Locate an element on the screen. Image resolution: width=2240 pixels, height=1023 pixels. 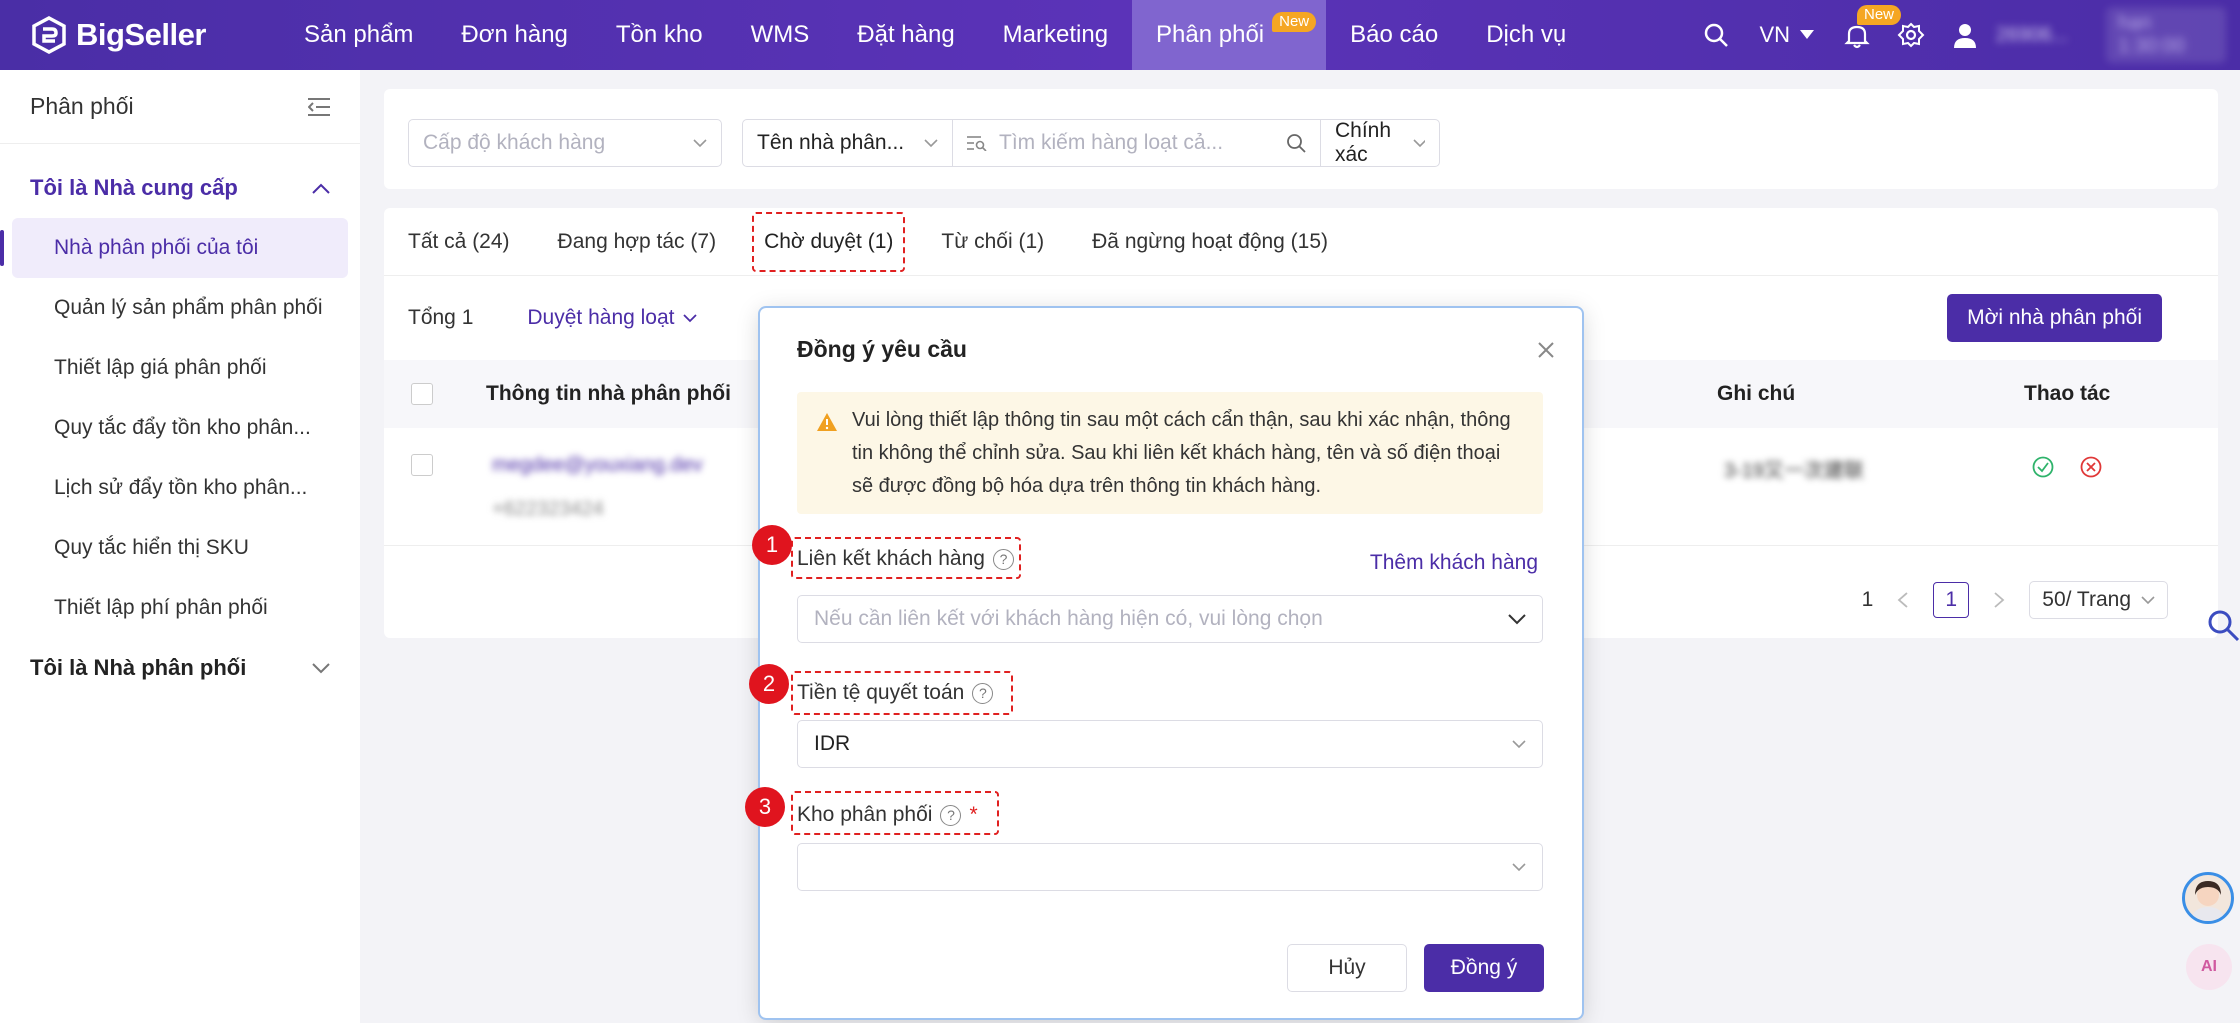
sidebar-item-distribution-products: Quản lý sản phẩm phân phối is located at coordinates (180, 308).